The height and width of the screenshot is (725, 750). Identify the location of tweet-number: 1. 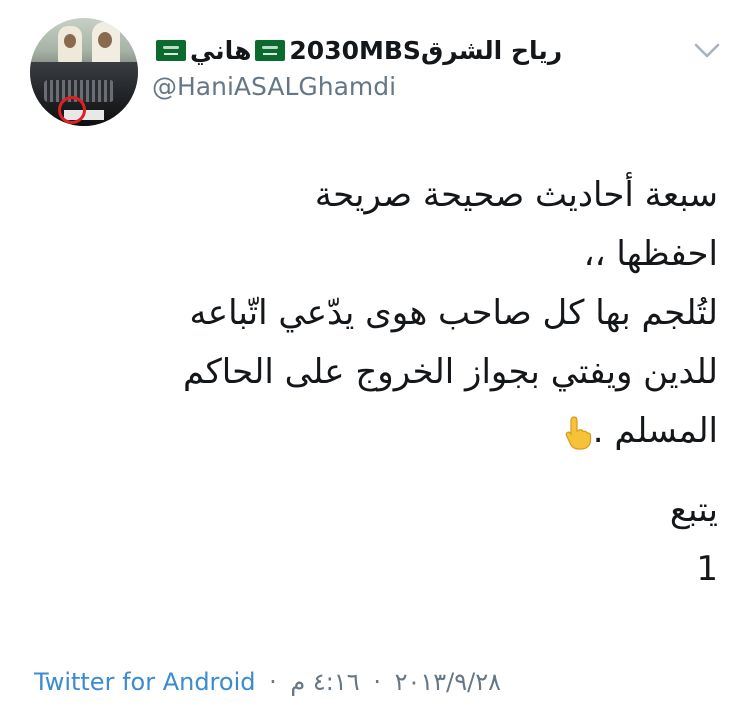
(707, 569).